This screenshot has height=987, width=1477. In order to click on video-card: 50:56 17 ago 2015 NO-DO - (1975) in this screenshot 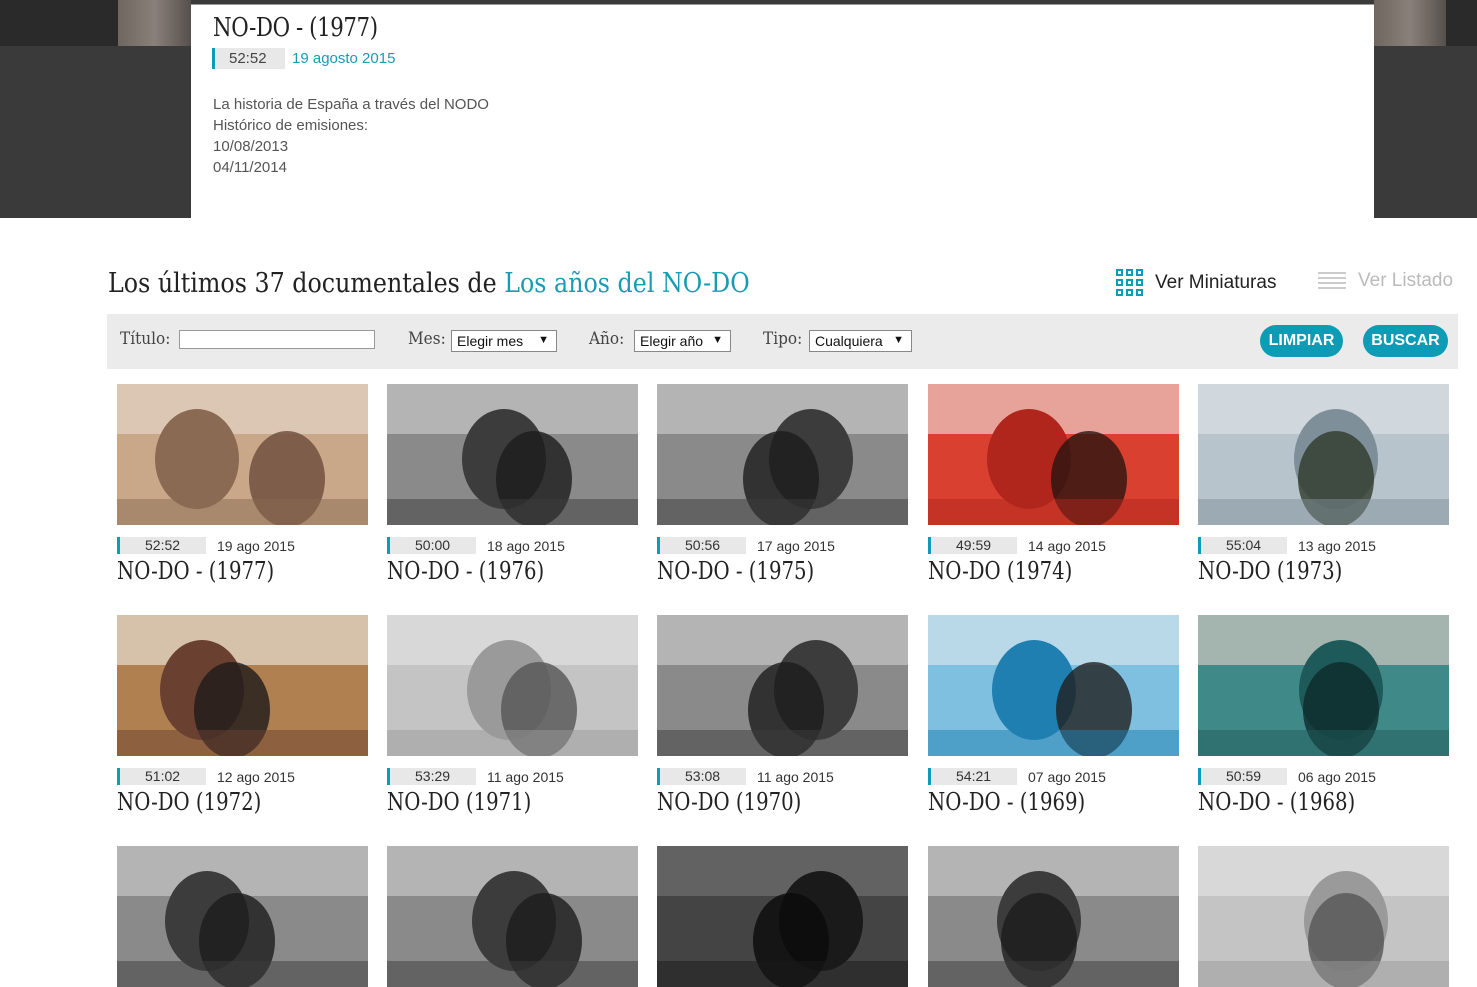, I will do `click(782, 484)`.